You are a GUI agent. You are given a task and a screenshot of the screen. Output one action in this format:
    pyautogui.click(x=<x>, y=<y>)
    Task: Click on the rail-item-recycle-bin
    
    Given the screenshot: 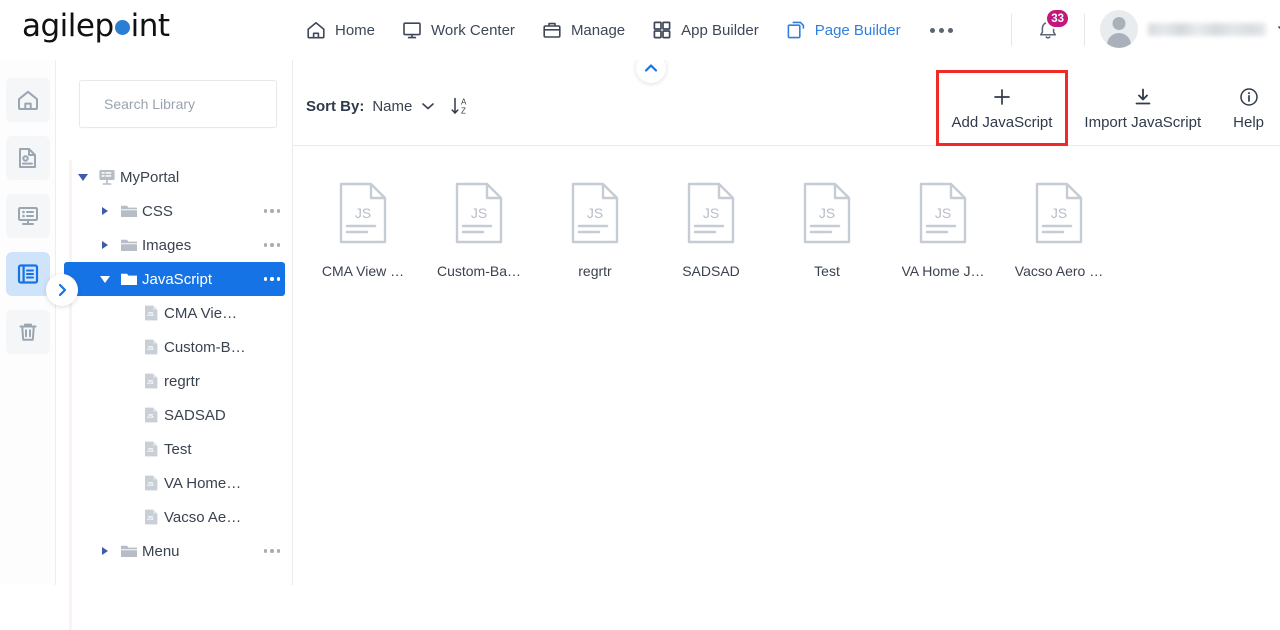 What is the action you would take?
    pyautogui.click(x=27, y=332)
    